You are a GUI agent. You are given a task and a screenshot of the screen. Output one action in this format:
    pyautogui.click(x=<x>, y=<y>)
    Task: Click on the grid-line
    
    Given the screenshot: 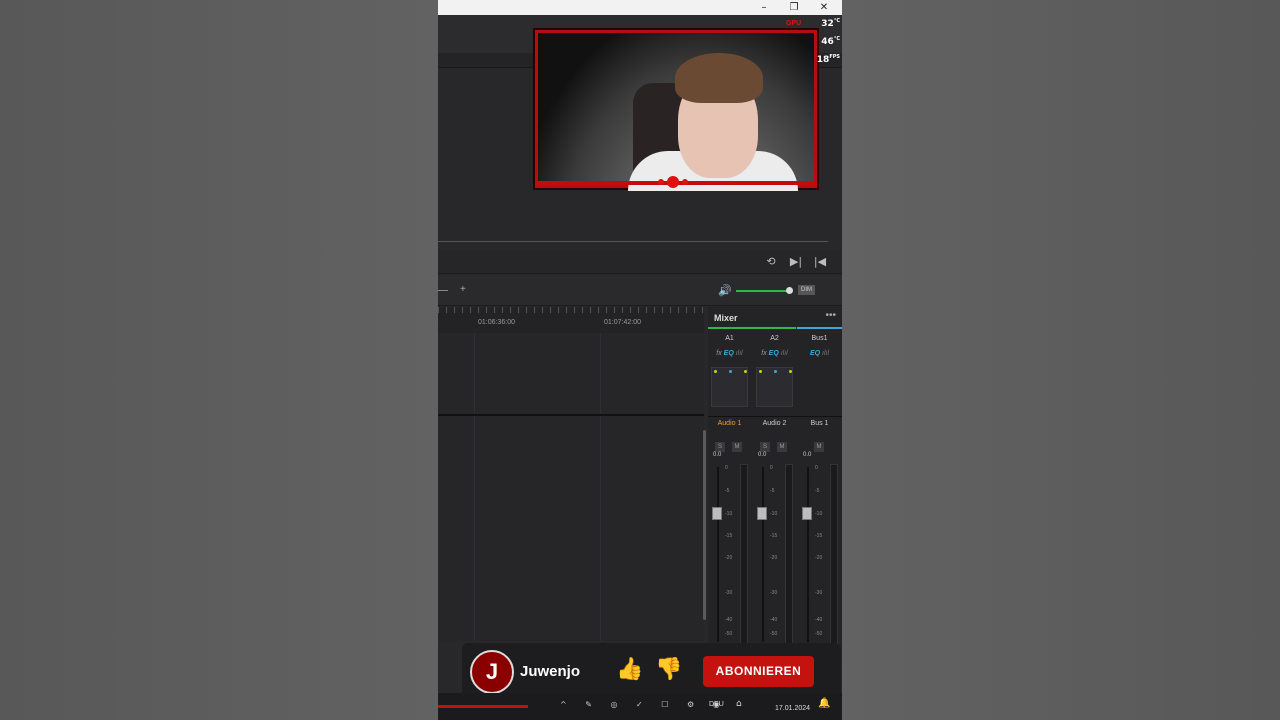 What is the action you would take?
    pyautogui.click(x=474, y=487)
    